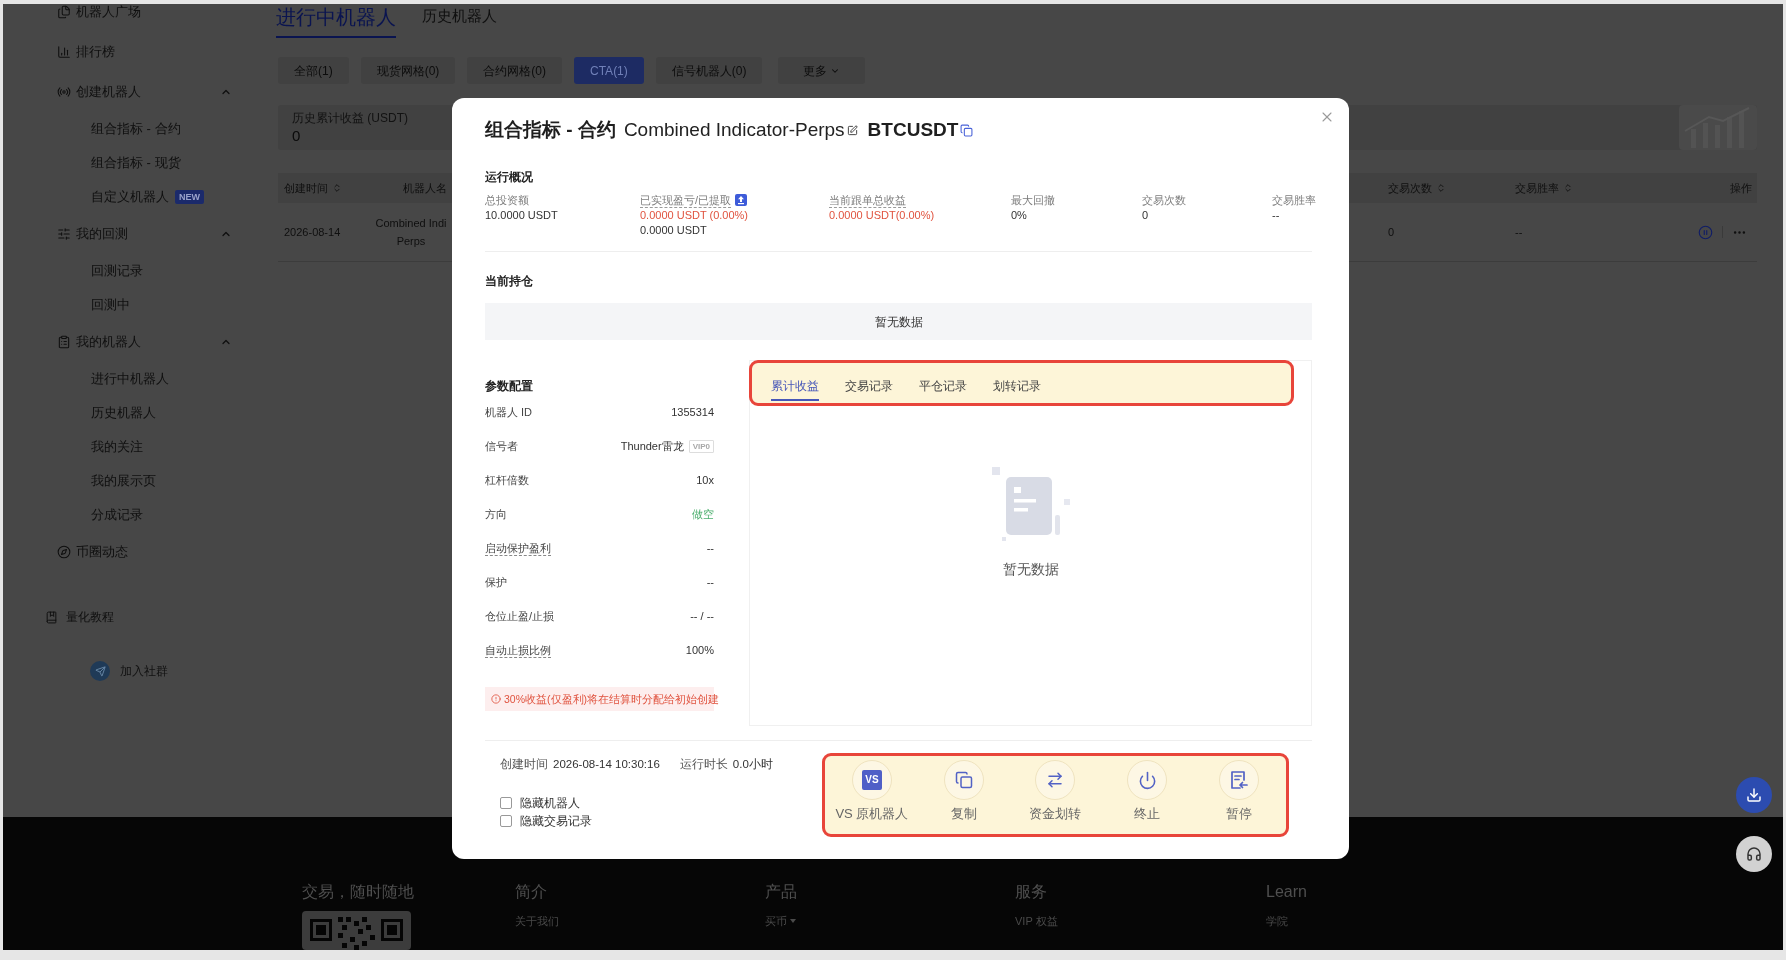  I want to click on action-button: 暂停, so click(1239, 797).